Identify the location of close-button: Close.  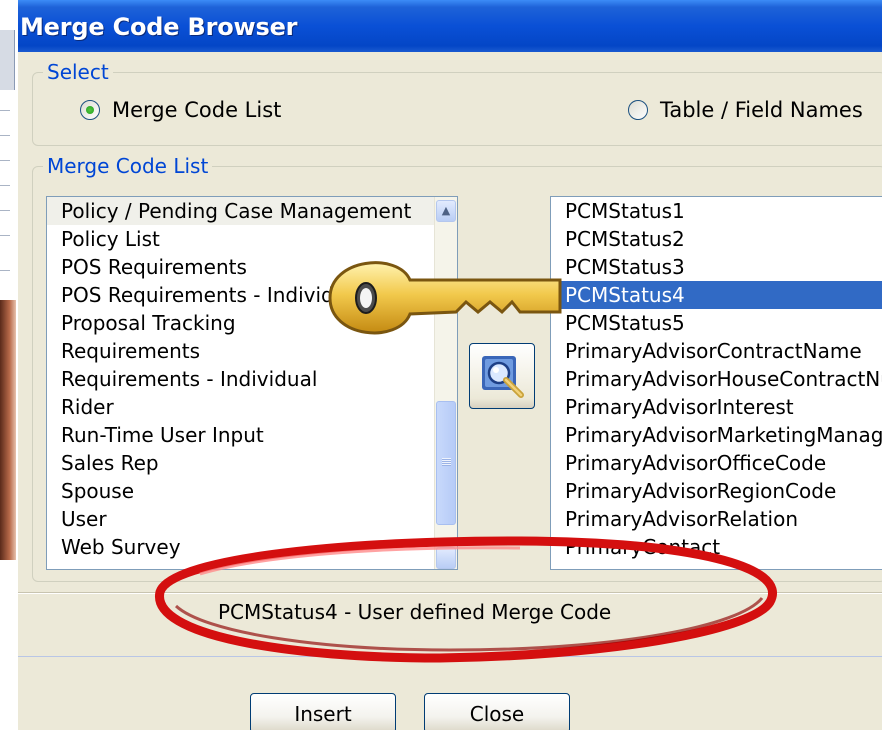
(497, 711).